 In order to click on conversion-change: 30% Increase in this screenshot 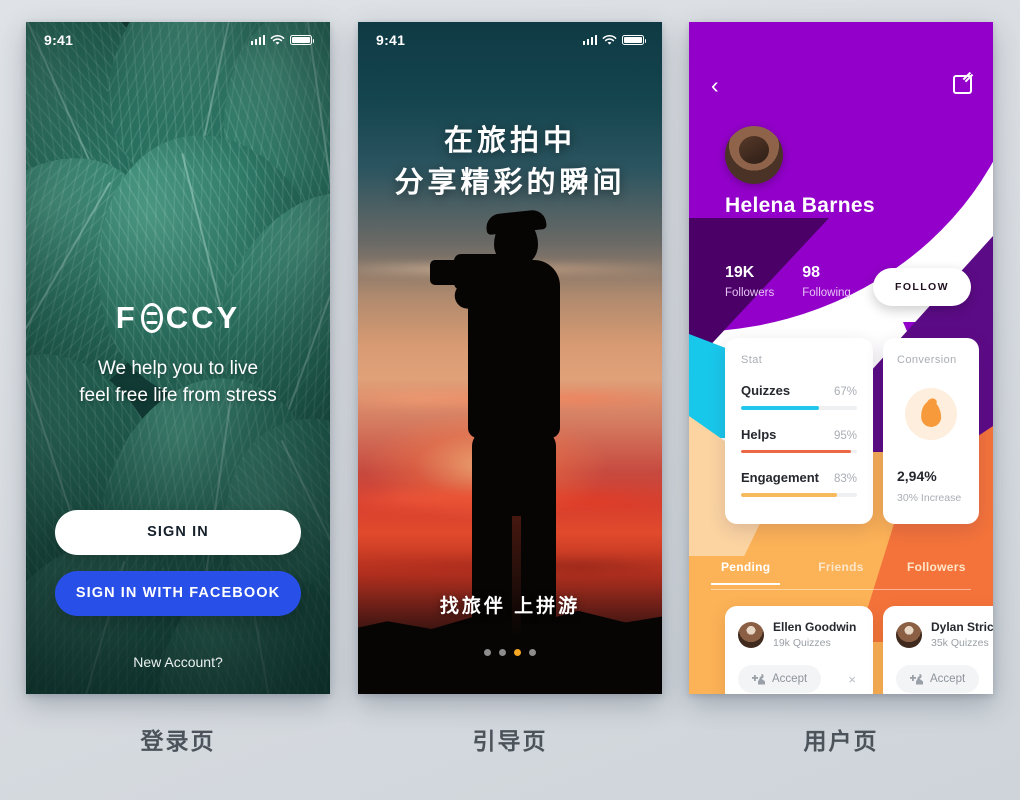, I will do `click(929, 498)`.